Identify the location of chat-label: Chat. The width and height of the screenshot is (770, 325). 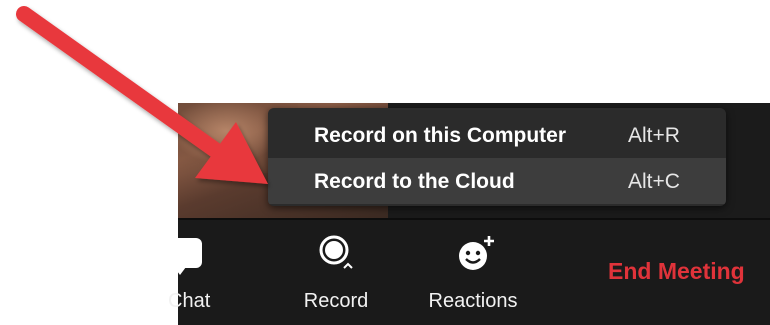
(189, 301).